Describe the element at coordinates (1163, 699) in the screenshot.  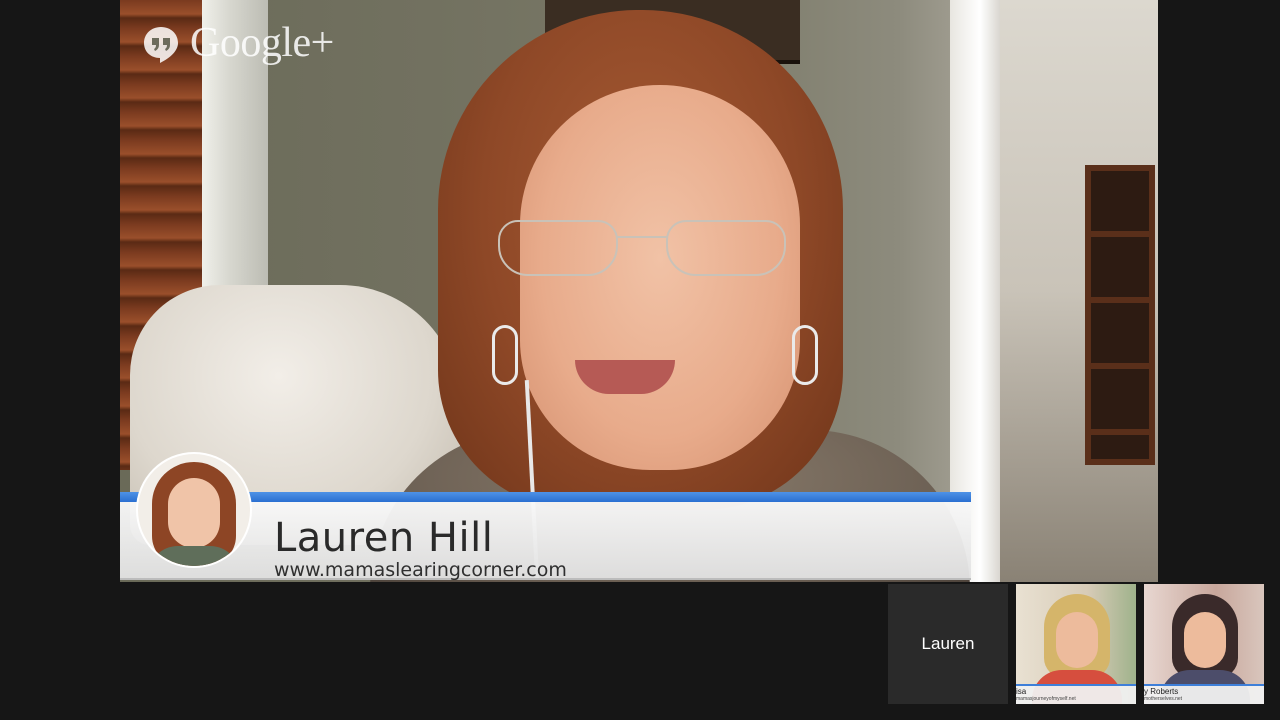
I see `participant-lower-third-url: motherselves.net` at that location.